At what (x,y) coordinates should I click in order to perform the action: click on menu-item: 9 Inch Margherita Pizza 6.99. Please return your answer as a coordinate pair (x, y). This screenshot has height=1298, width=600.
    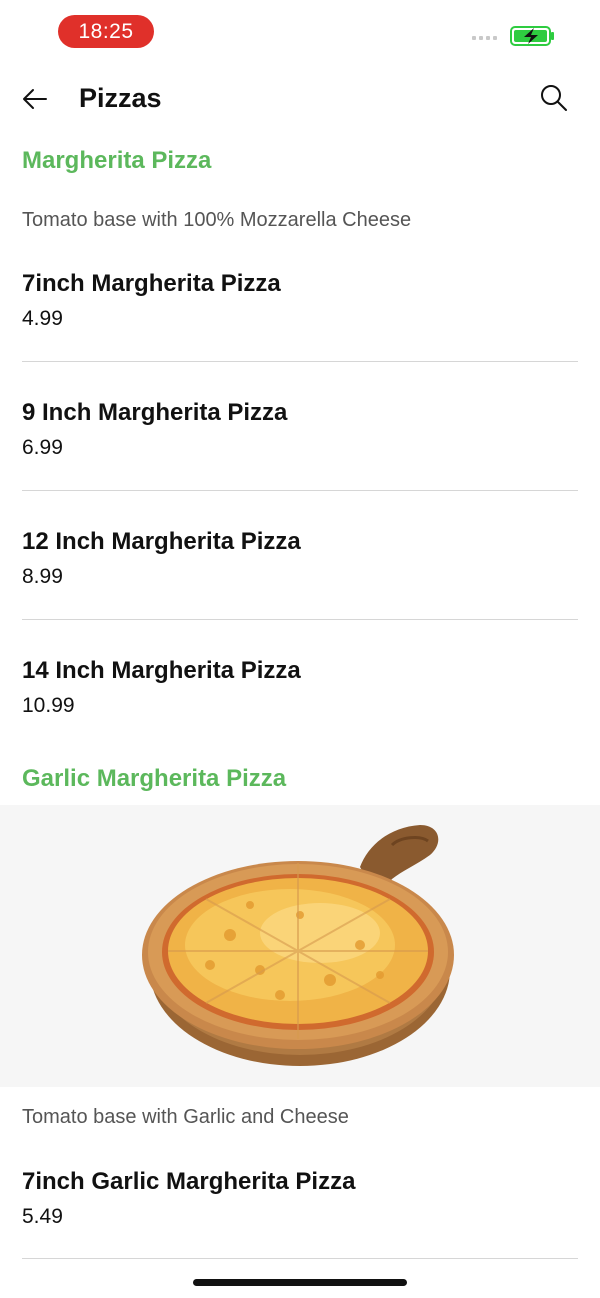
    Looking at the image, I should click on (300, 437).